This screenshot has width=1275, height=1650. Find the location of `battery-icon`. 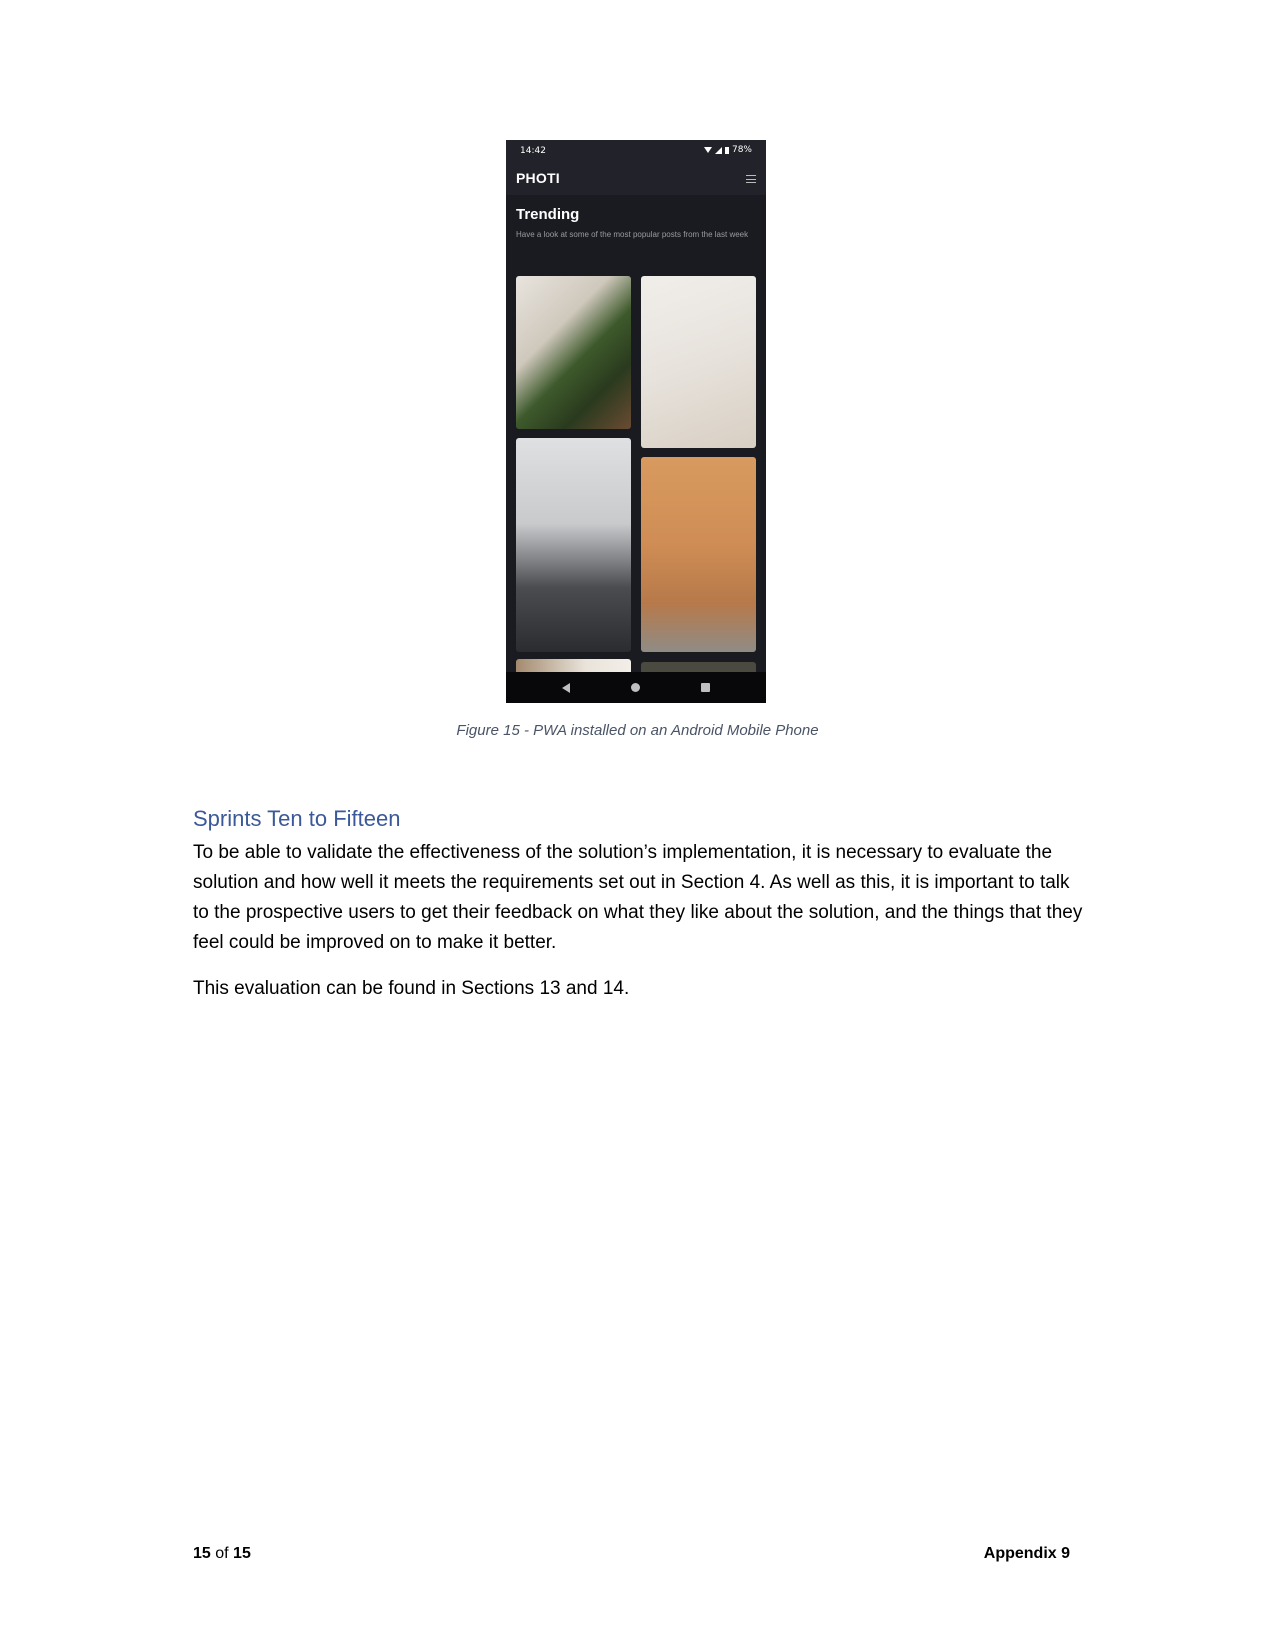

battery-icon is located at coordinates (726, 150).